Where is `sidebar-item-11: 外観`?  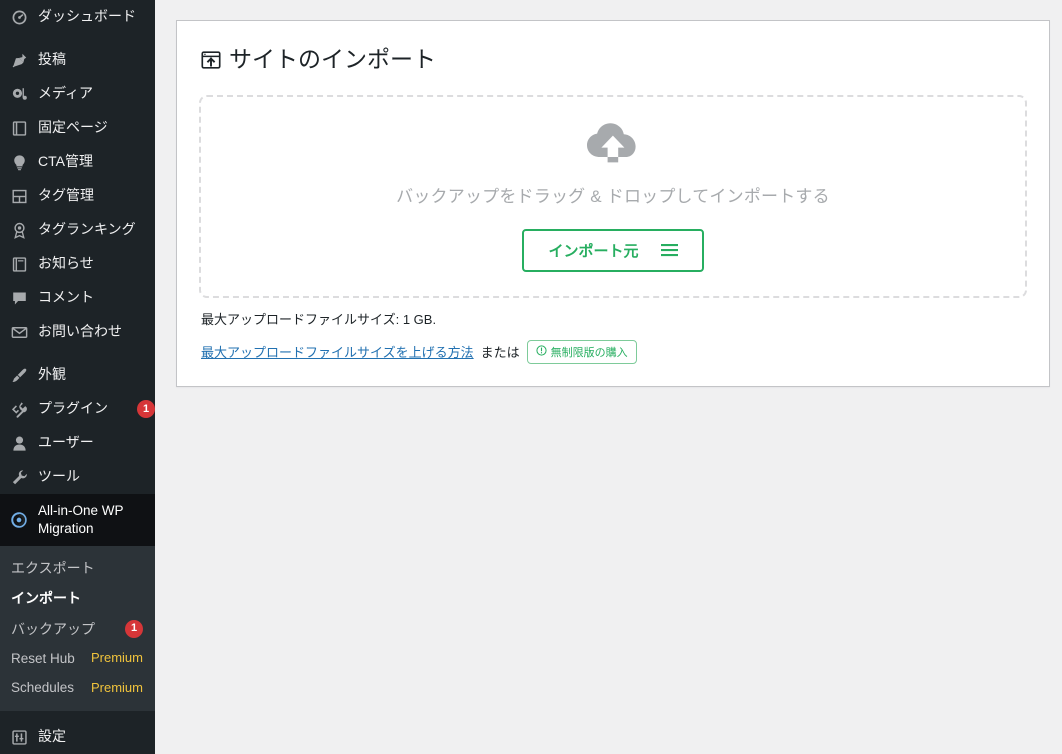 sidebar-item-11: 外観 is located at coordinates (77, 375).